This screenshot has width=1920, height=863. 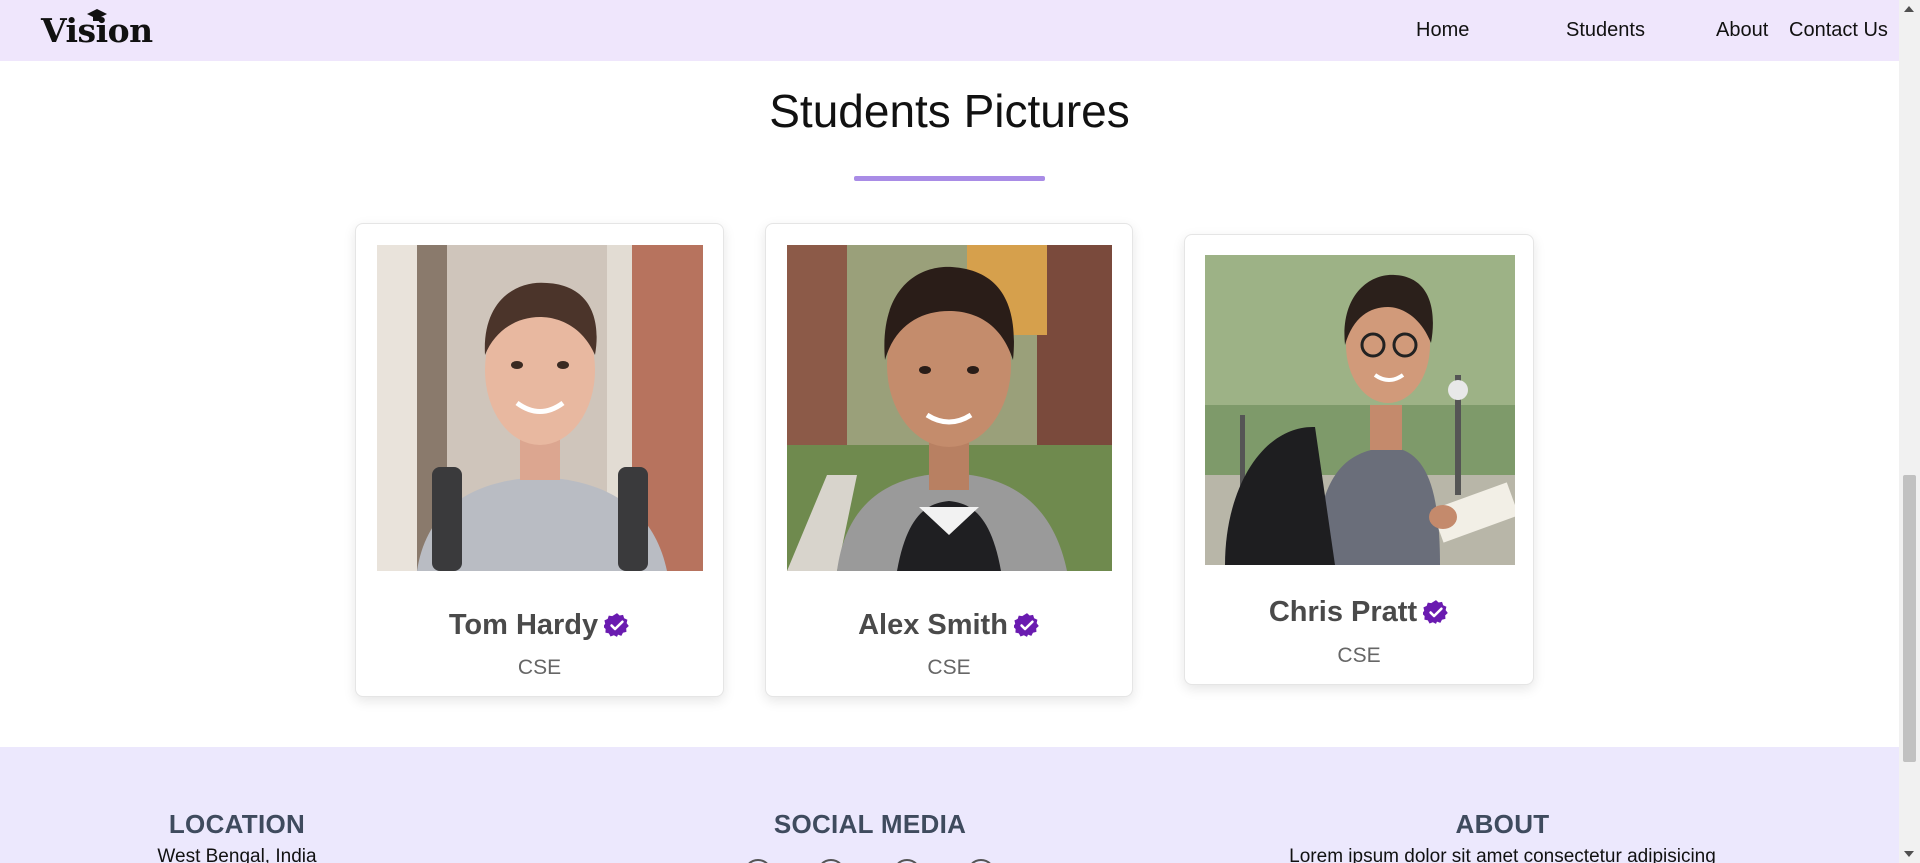 What do you see at coordinates (523, 625) in the screenshot?
I see `student-name-text: Tom Hardy` at bounding box center [523, 625].